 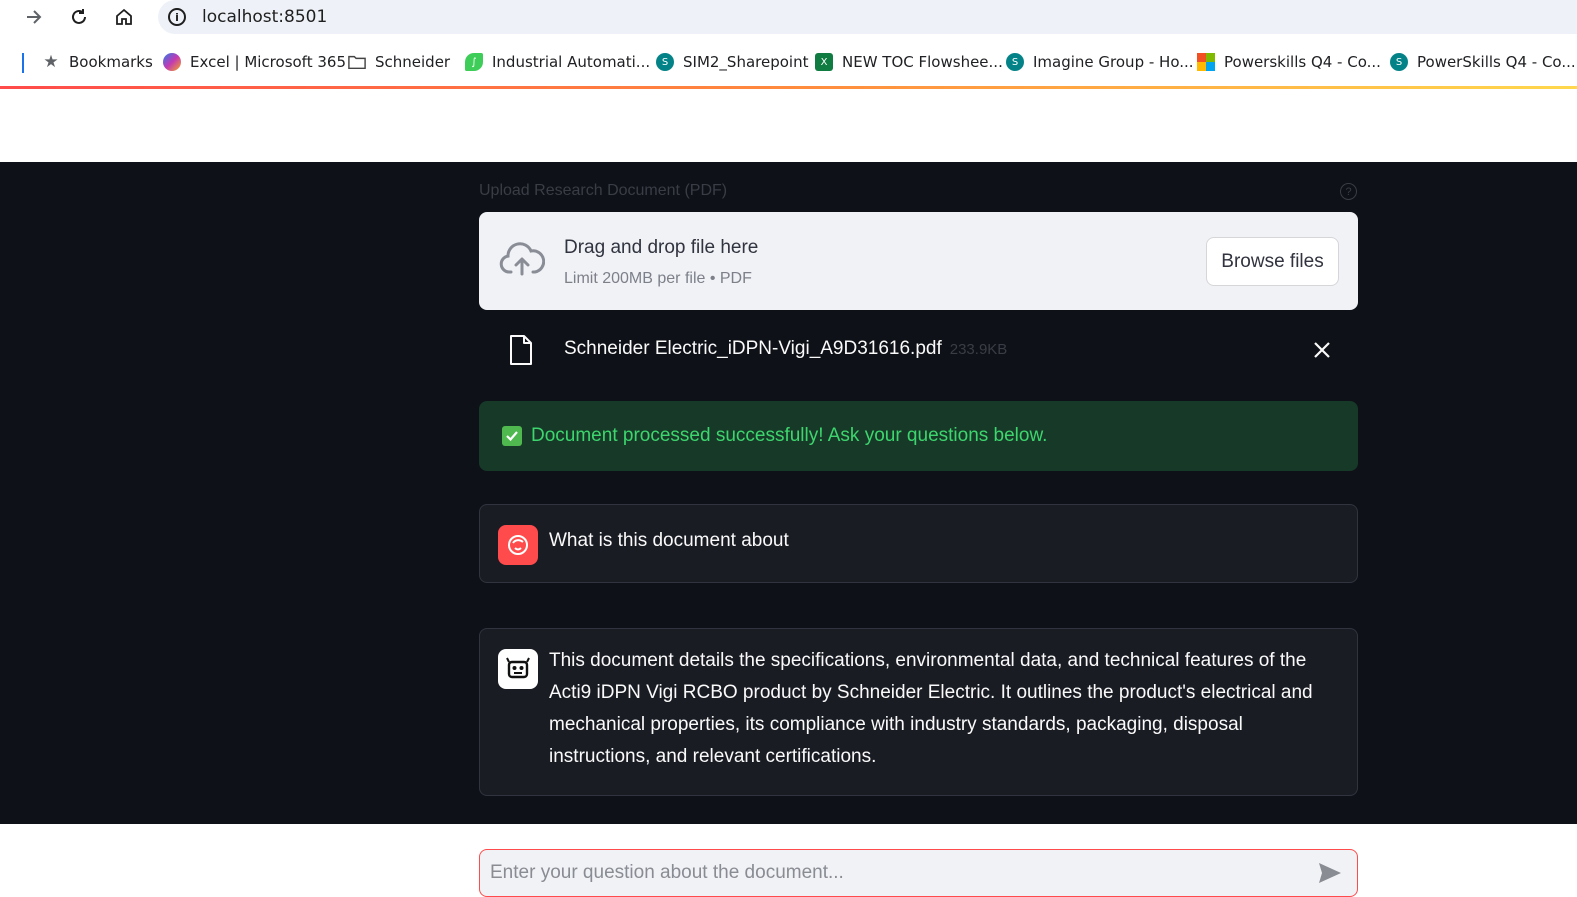 I want to click on upload-label: Upload Research Document (PDF), so click(x=603, y=190).